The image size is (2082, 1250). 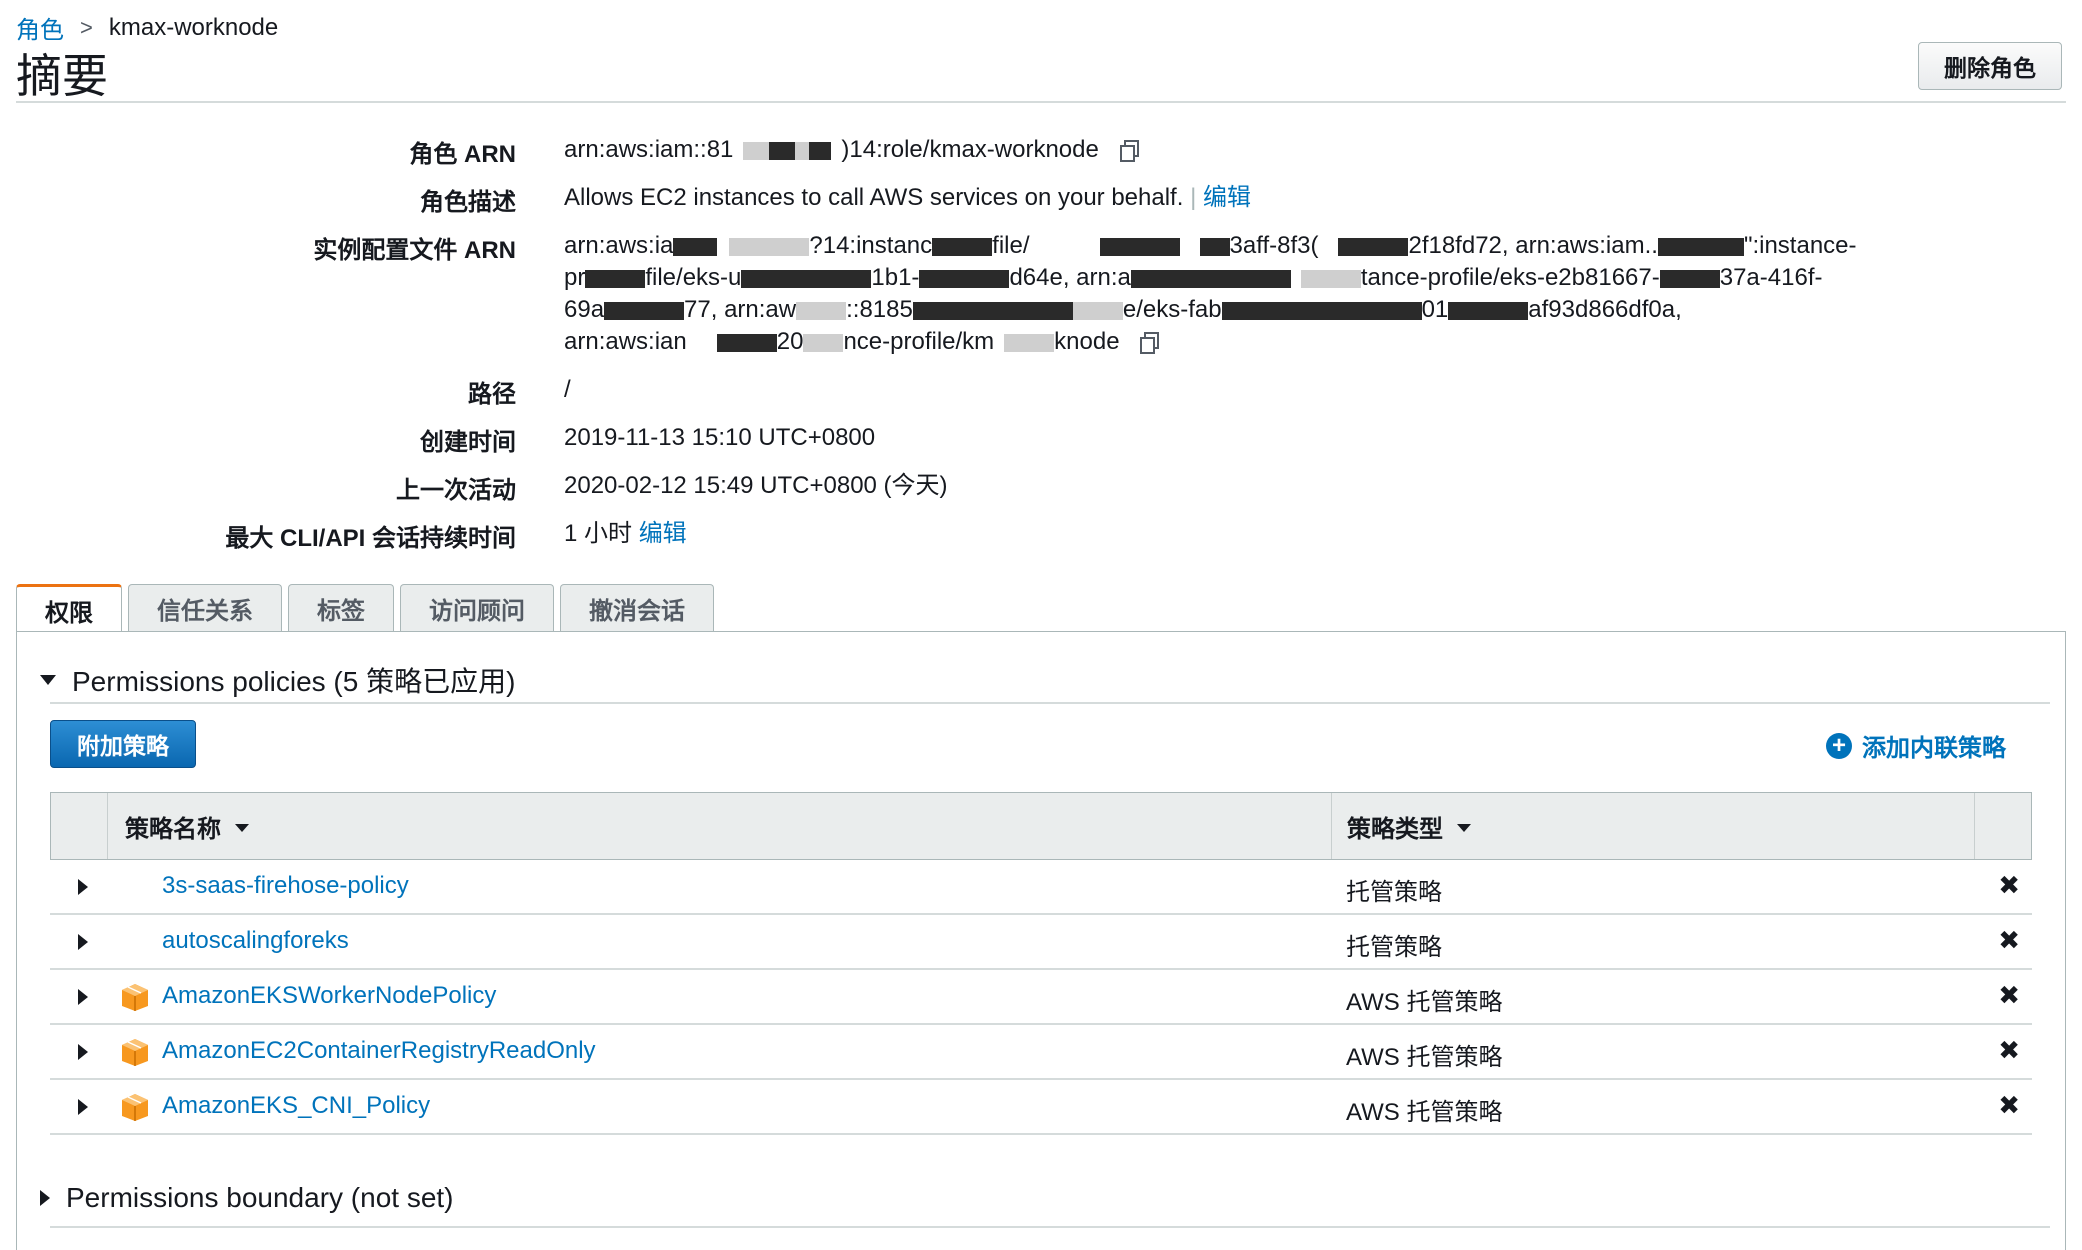 I want to click on role-arn-label: 角色 ARN, so click(x=462, y=154).